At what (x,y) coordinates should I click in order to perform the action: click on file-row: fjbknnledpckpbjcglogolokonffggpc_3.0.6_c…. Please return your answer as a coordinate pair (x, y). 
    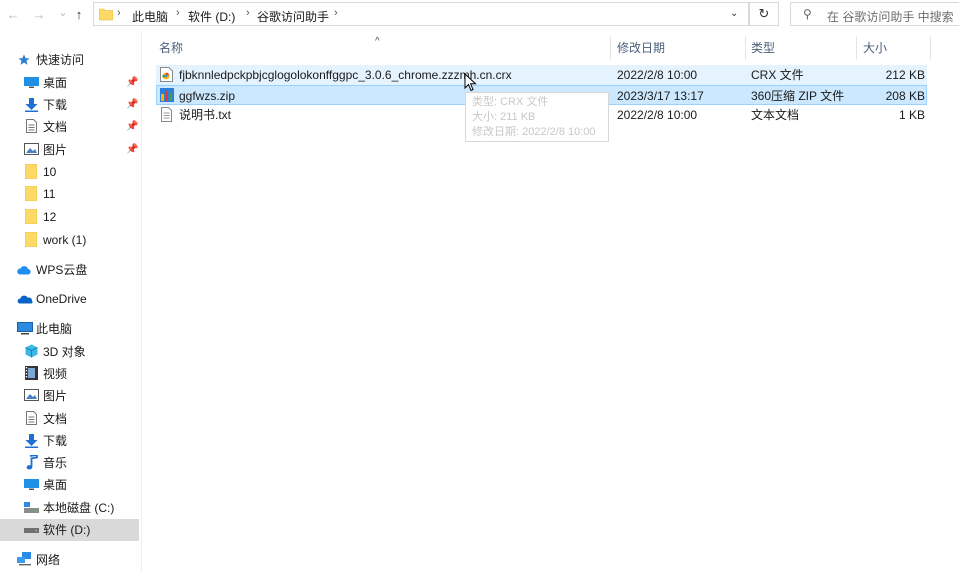
    Looking at the image, I should click on (541, 75).